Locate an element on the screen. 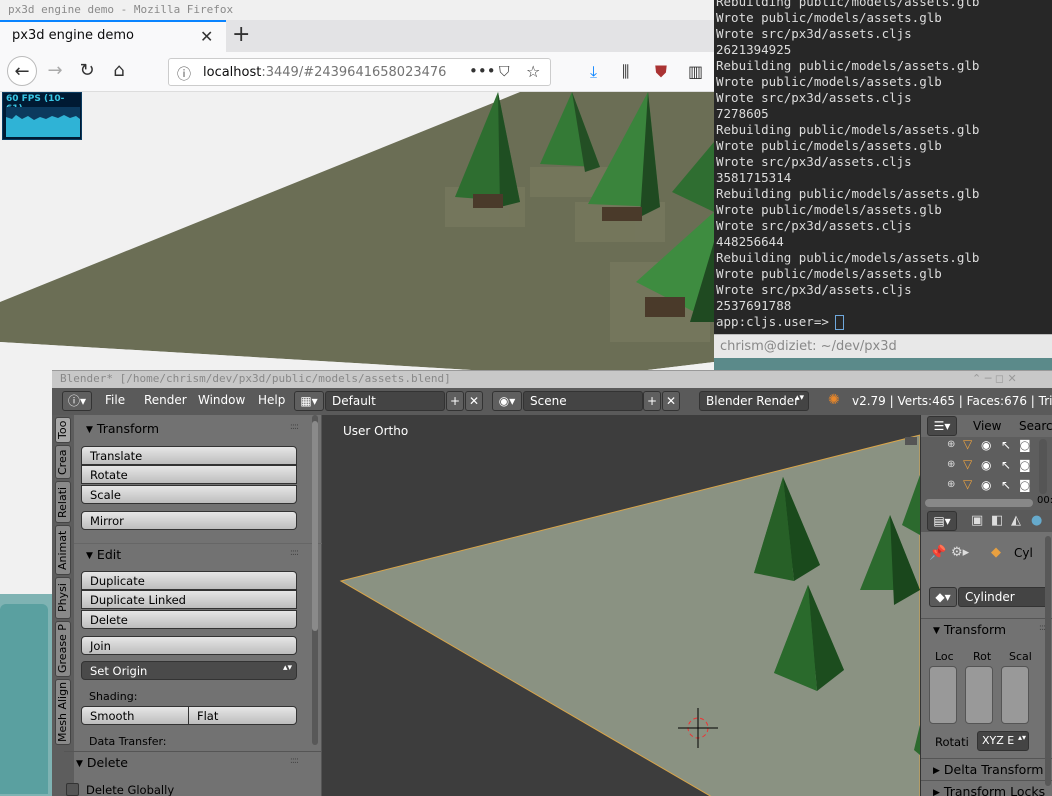 The image size is (1052, 796). rotation-fields is located at coordinates (979, 695).